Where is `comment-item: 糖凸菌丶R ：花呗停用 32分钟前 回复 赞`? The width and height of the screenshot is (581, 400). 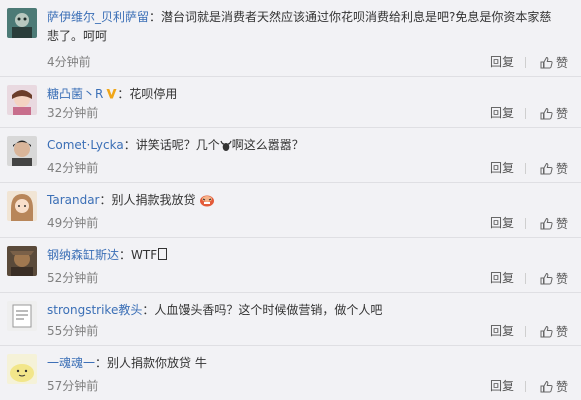 comment-item: 糖凸菌丶R ：花呗停用 32分钟前 回复 赞 is located at coordinates (290, 102).